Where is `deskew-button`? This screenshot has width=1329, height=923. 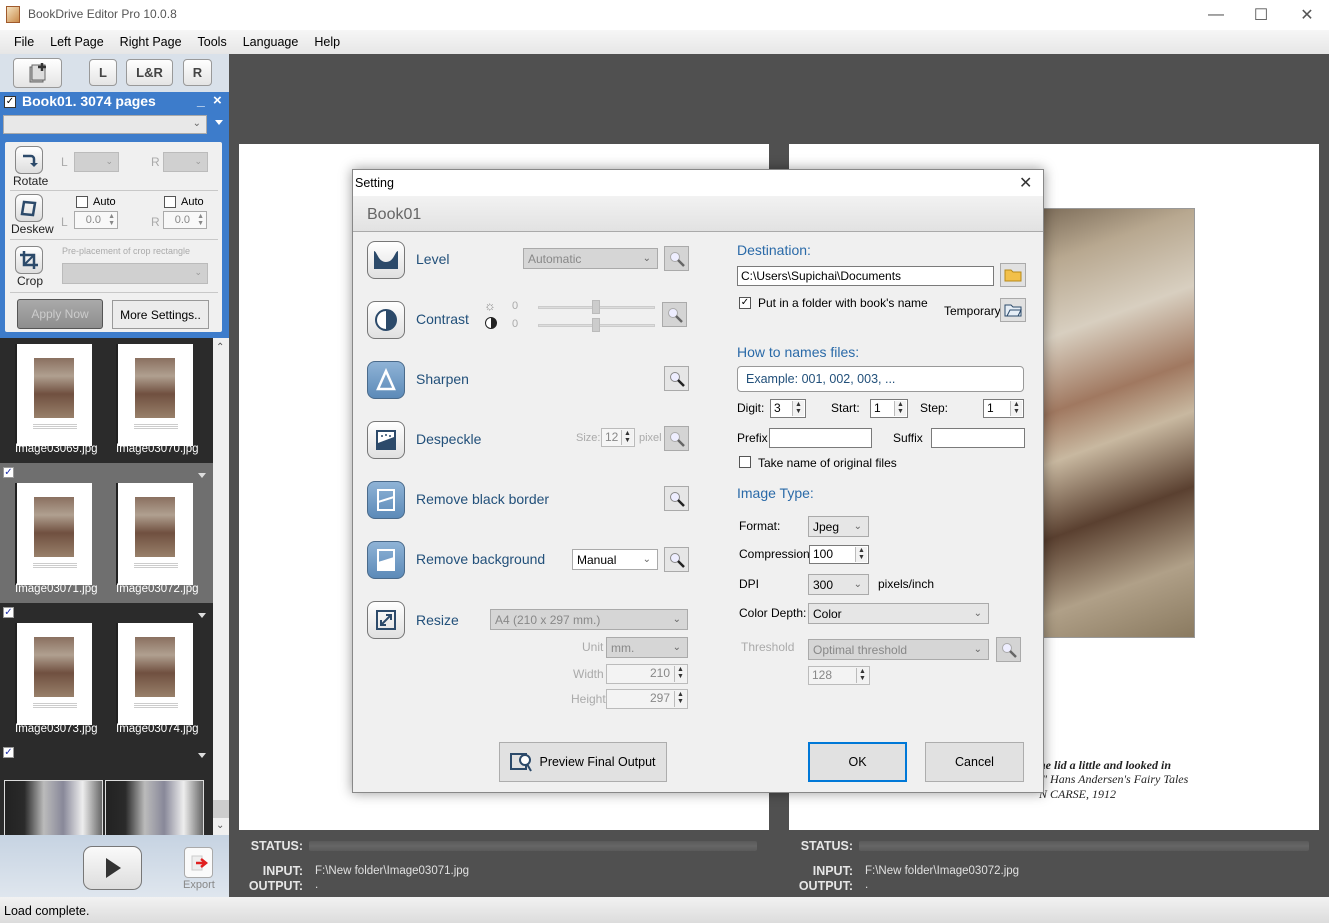 deskew-button is located at coordinates (29, 208).